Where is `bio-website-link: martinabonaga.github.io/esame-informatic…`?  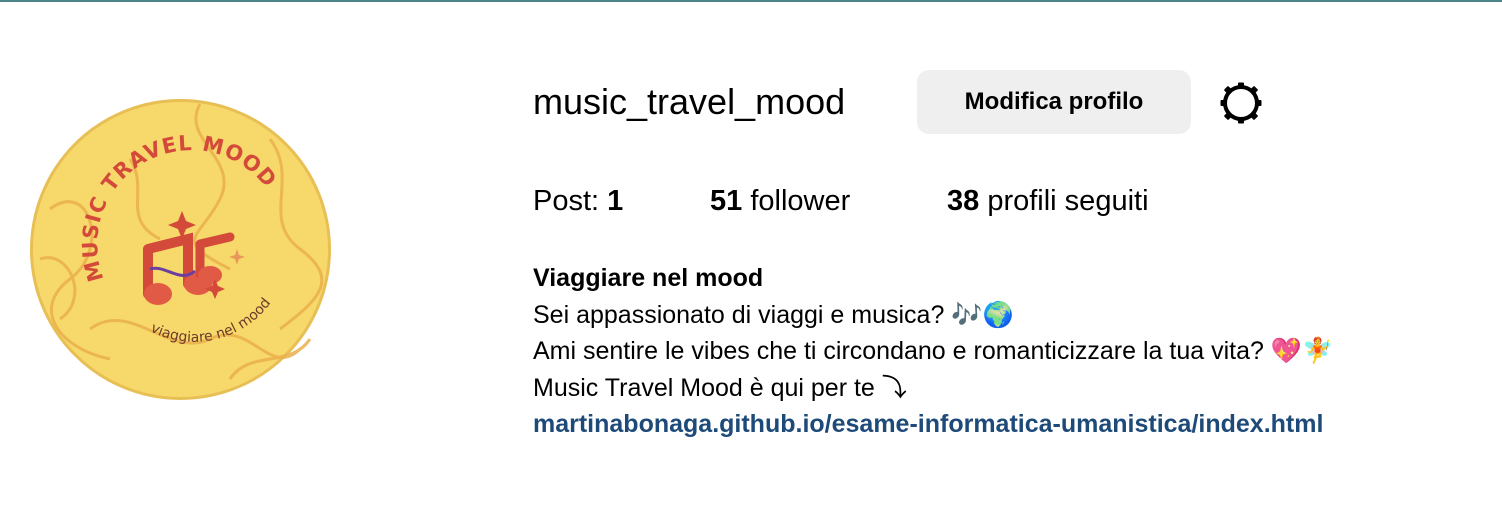 bio-website-link: martinabonaga.github.io/esame-informatic… is located at coordinates (998, 424).